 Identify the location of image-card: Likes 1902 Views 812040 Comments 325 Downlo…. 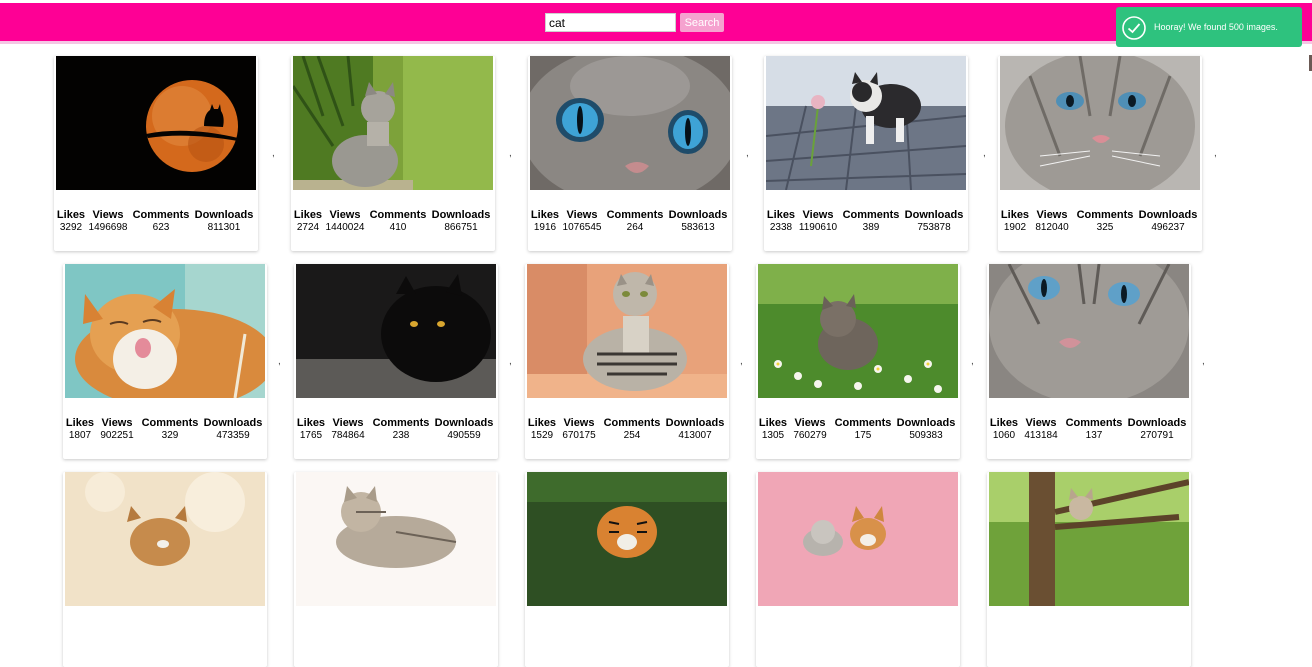
(1100, 153).